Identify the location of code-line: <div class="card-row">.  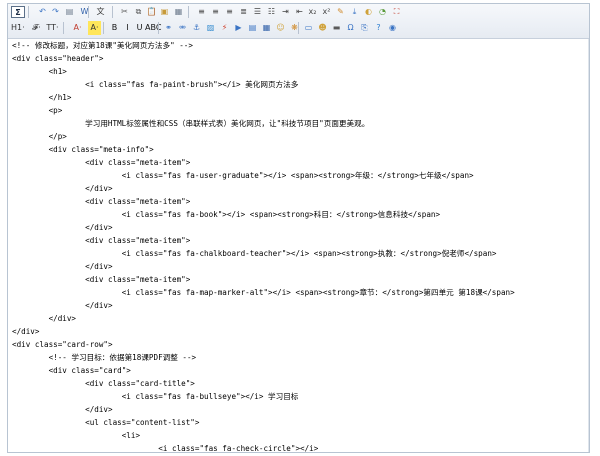
(62, 344).